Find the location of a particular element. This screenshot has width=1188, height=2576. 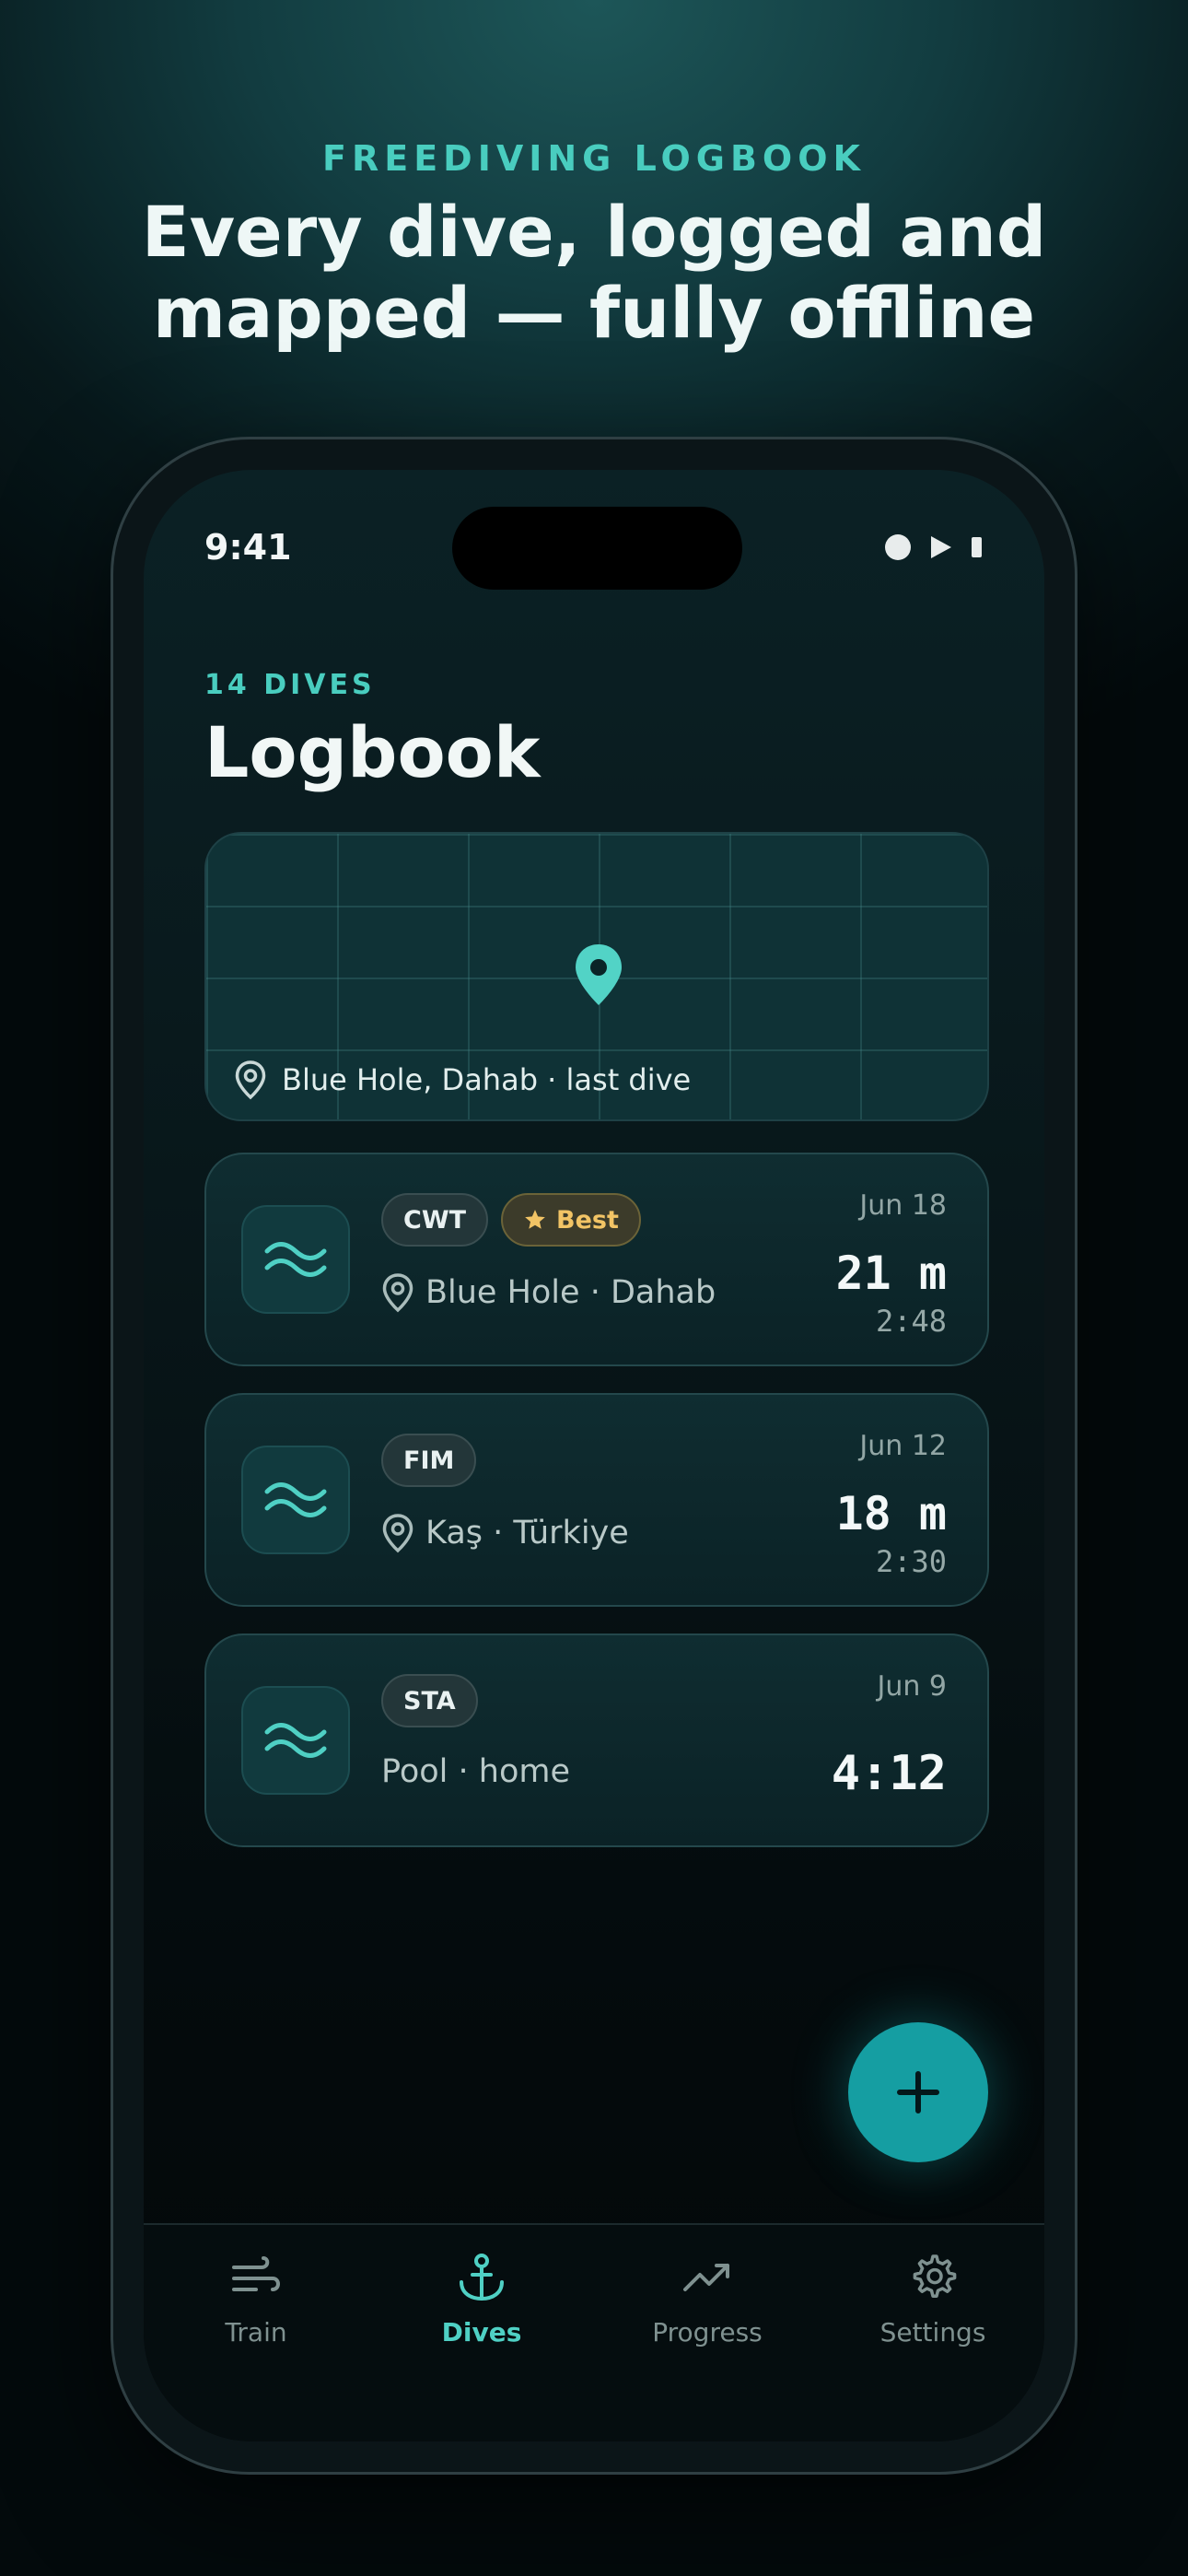

dive-date: Jun 9 is located at coordinates (912, 1686).